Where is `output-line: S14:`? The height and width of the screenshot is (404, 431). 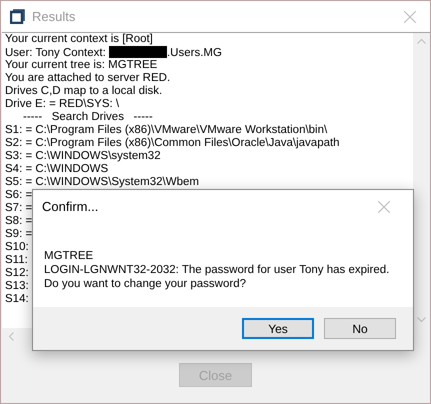
output-line: S14: is located at coordinates (17, 299).